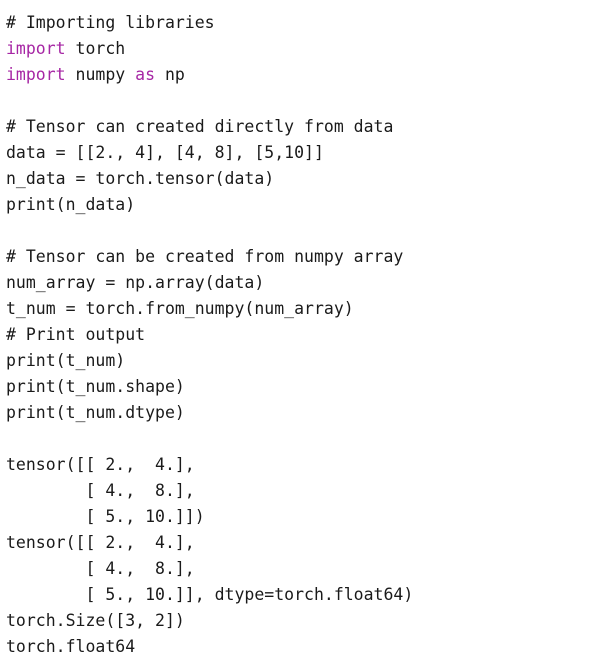 This screenshot has height=660, width=596. I want to click on code-text: print(t_num), so click(66, 360).